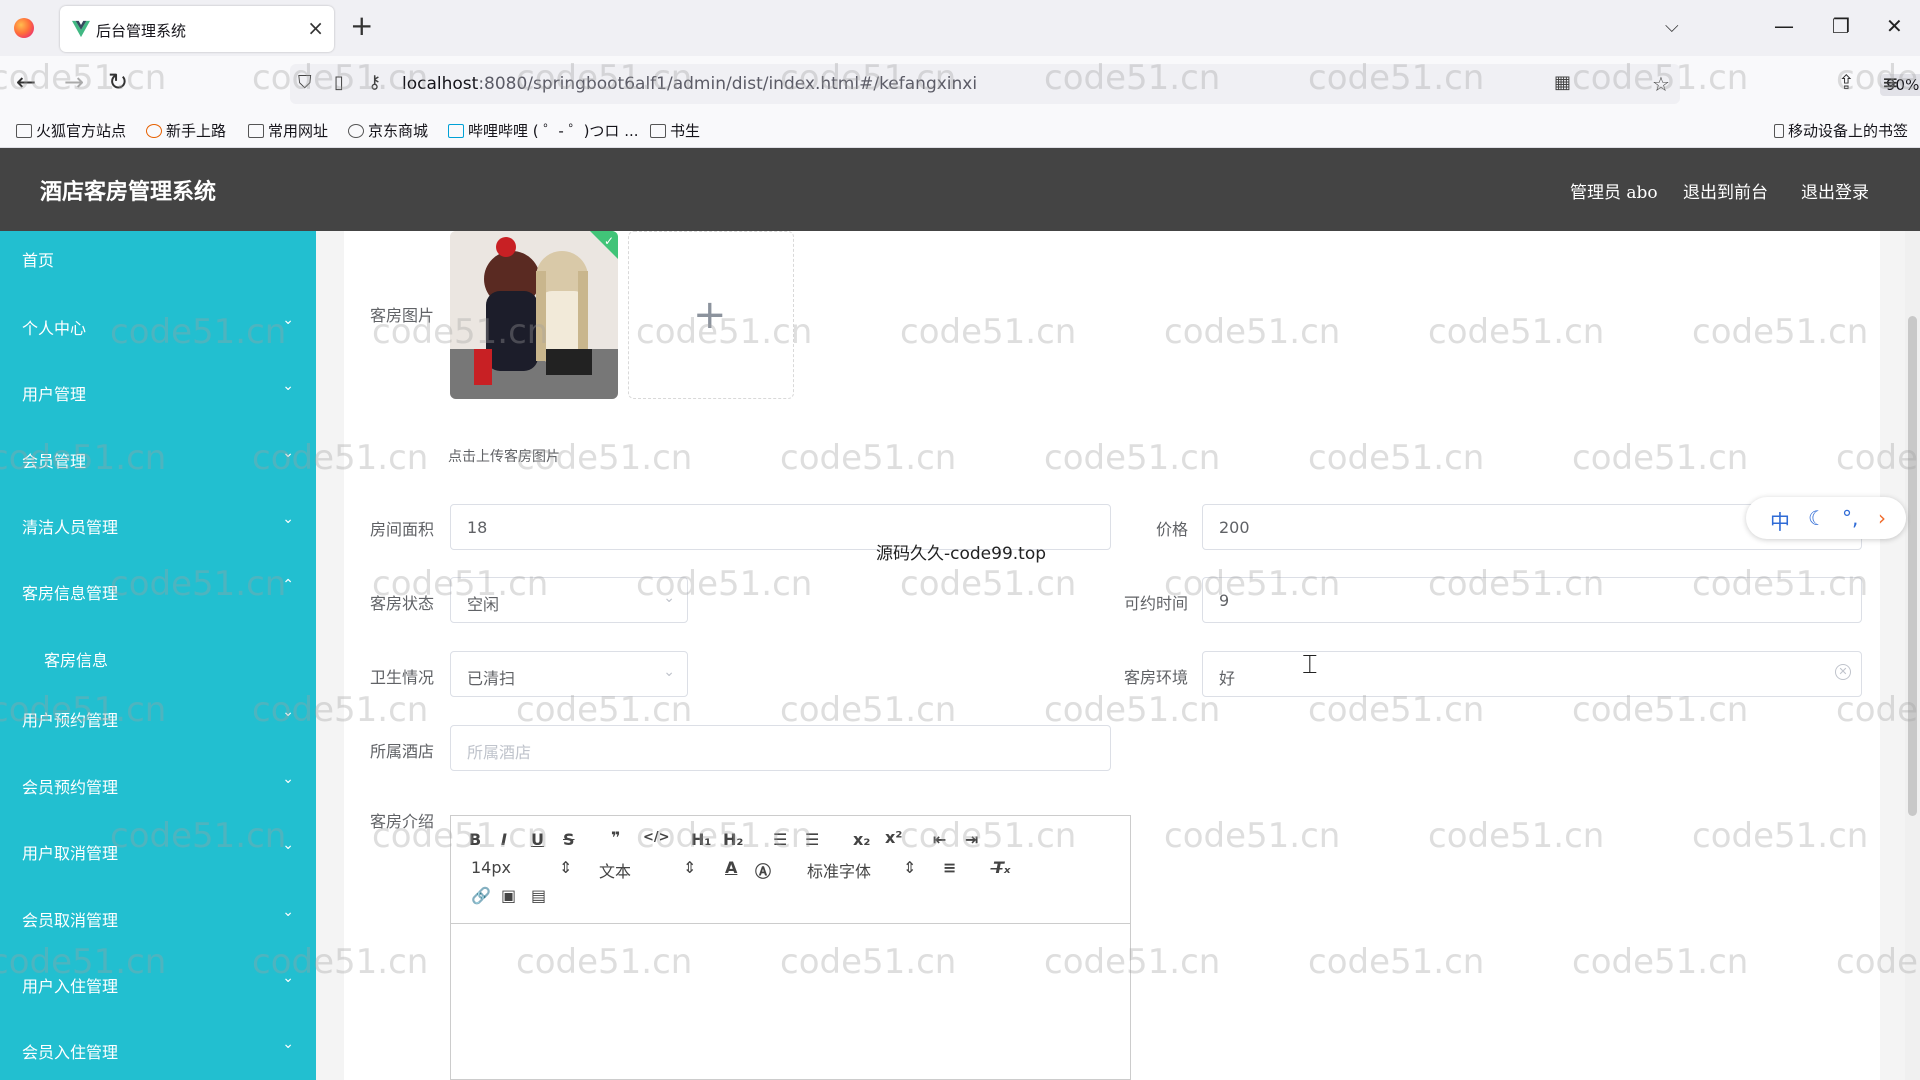 The image size is (1920, 1080). I want to click on sidebar-item-user-cancel: 用户取消管理 ⌄, so click(158, 851).